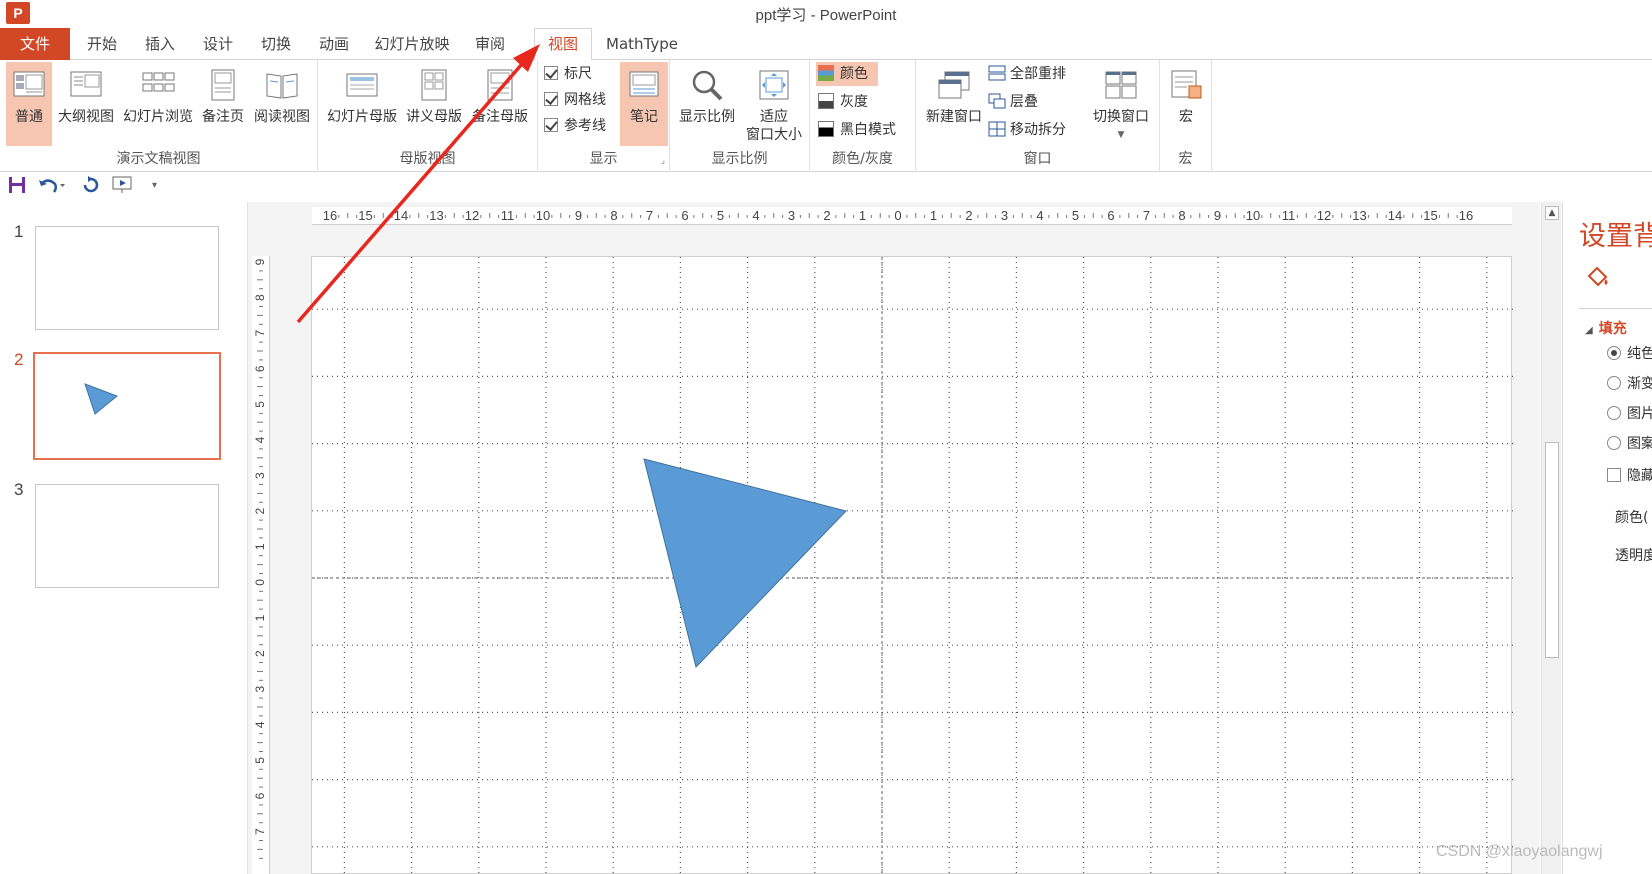 The width and height of the screenshot is (1652, 874). What do you see at coordinates (1614, 383) in the screenshot?
I see `radio-icon` at bounding box center [1614, 383].